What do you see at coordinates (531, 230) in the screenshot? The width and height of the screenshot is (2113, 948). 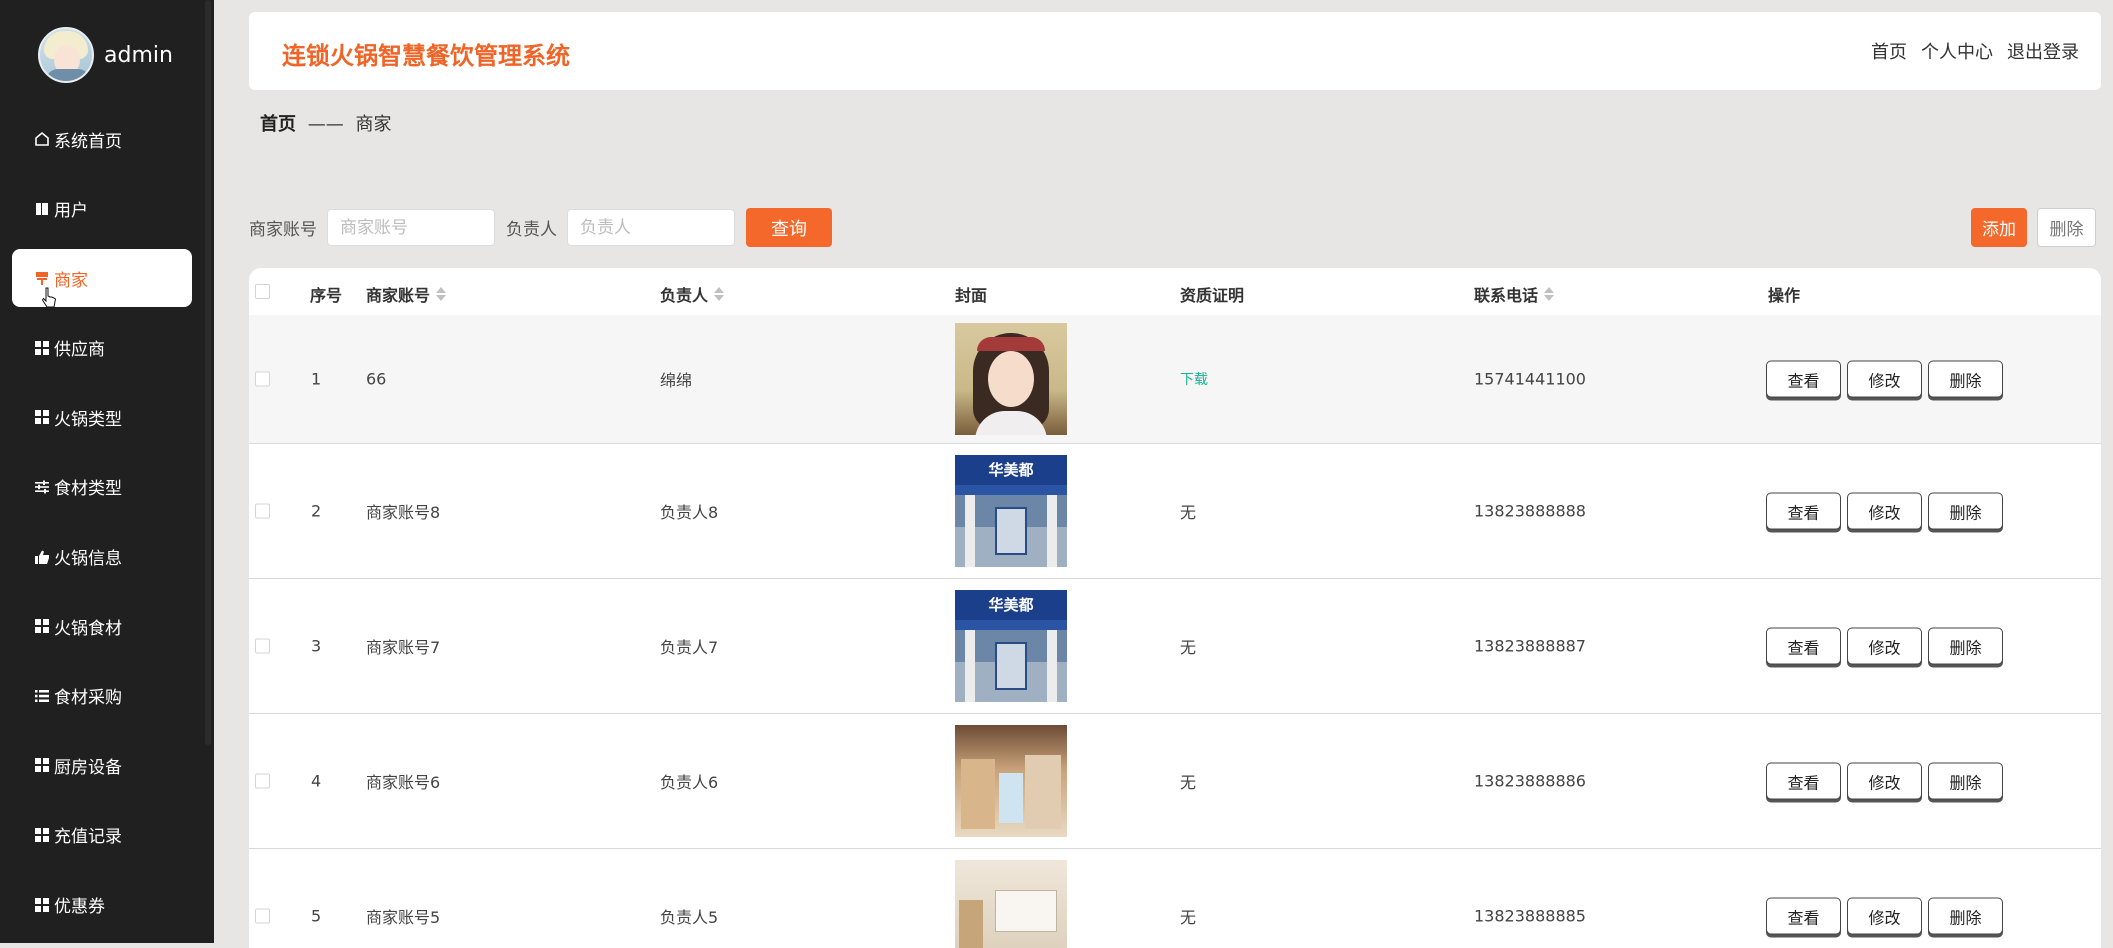 I see `owner-label: 负责人` at bounding box center [531, 230].